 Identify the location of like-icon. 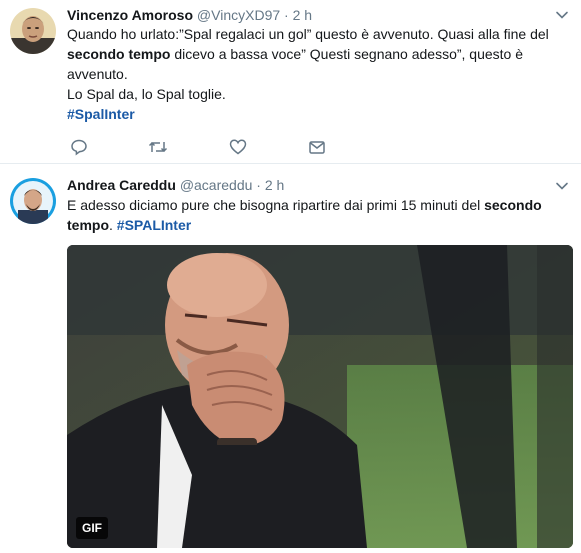
(239, 148).